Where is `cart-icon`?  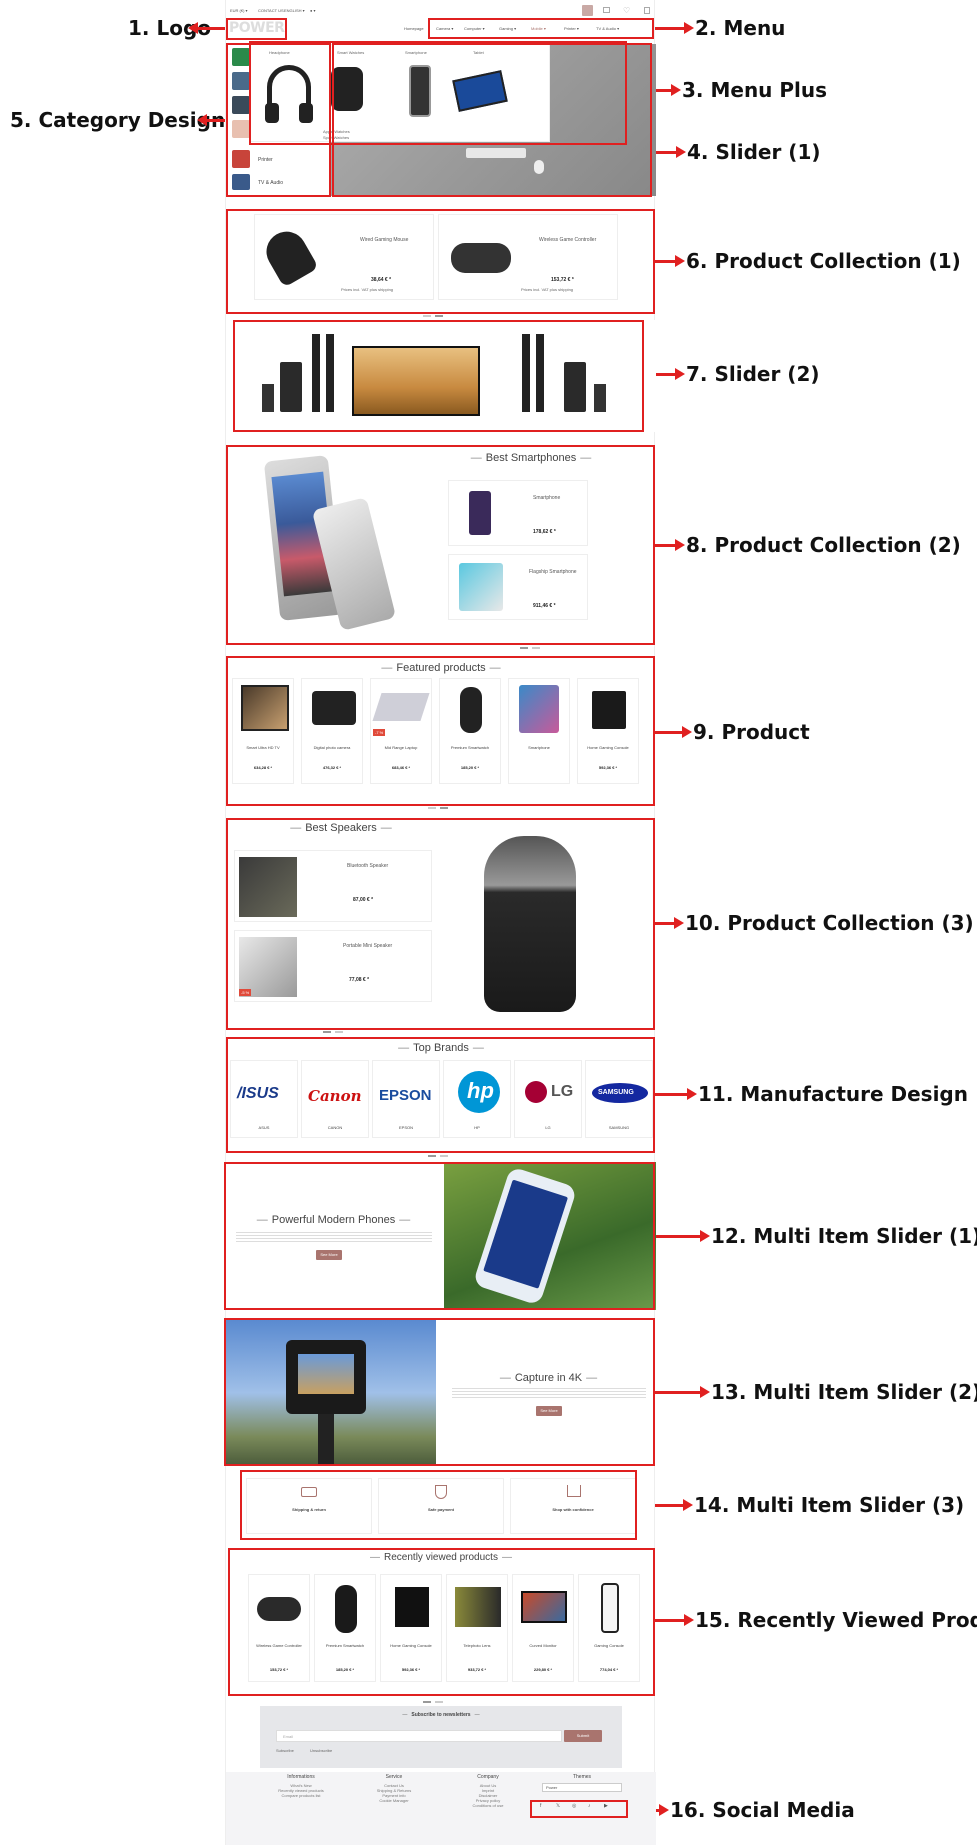 cart-icon is located at coordinates (647, 10).